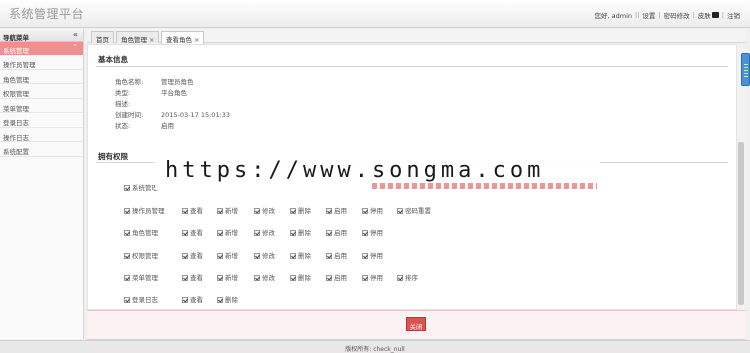  Describe the element at coordinates (745, 69) in the screenshot. I see `side-widget-icon` at that location.